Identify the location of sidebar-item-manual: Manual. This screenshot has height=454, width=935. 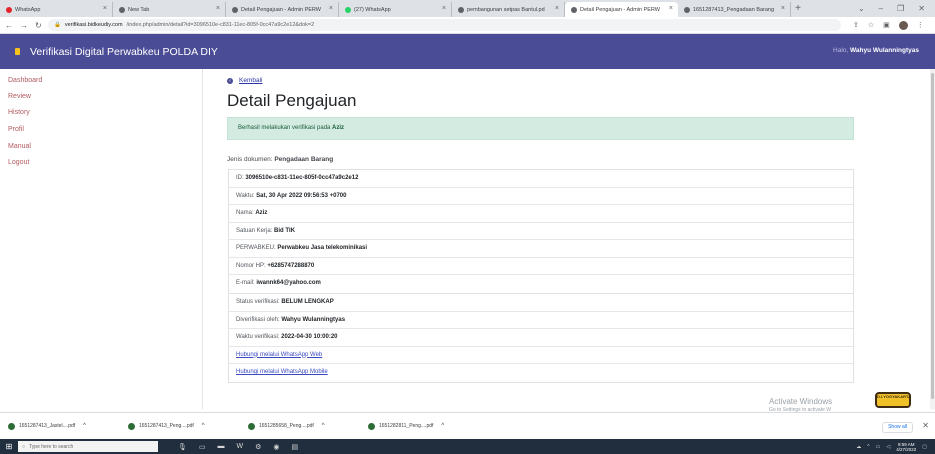
(19, 146).